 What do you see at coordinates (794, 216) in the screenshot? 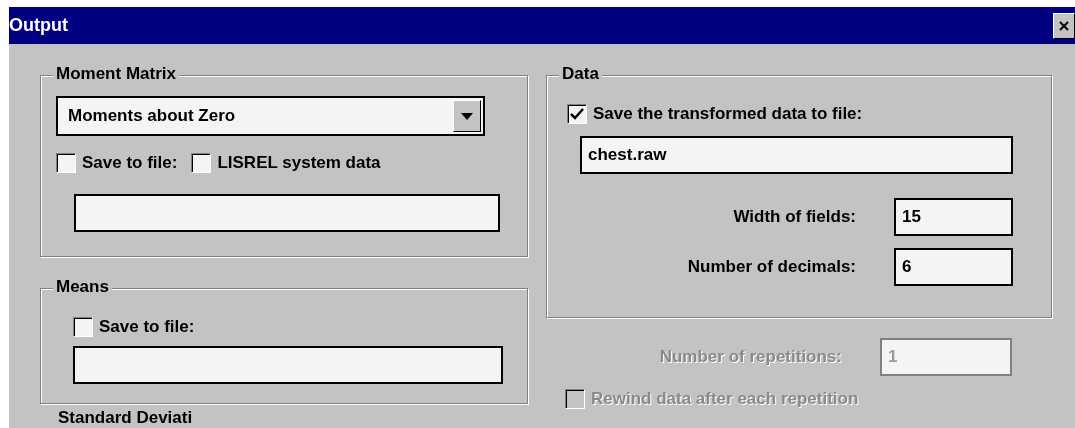
I see `field-label: Width of fields:` at bounding box center [794, 216].